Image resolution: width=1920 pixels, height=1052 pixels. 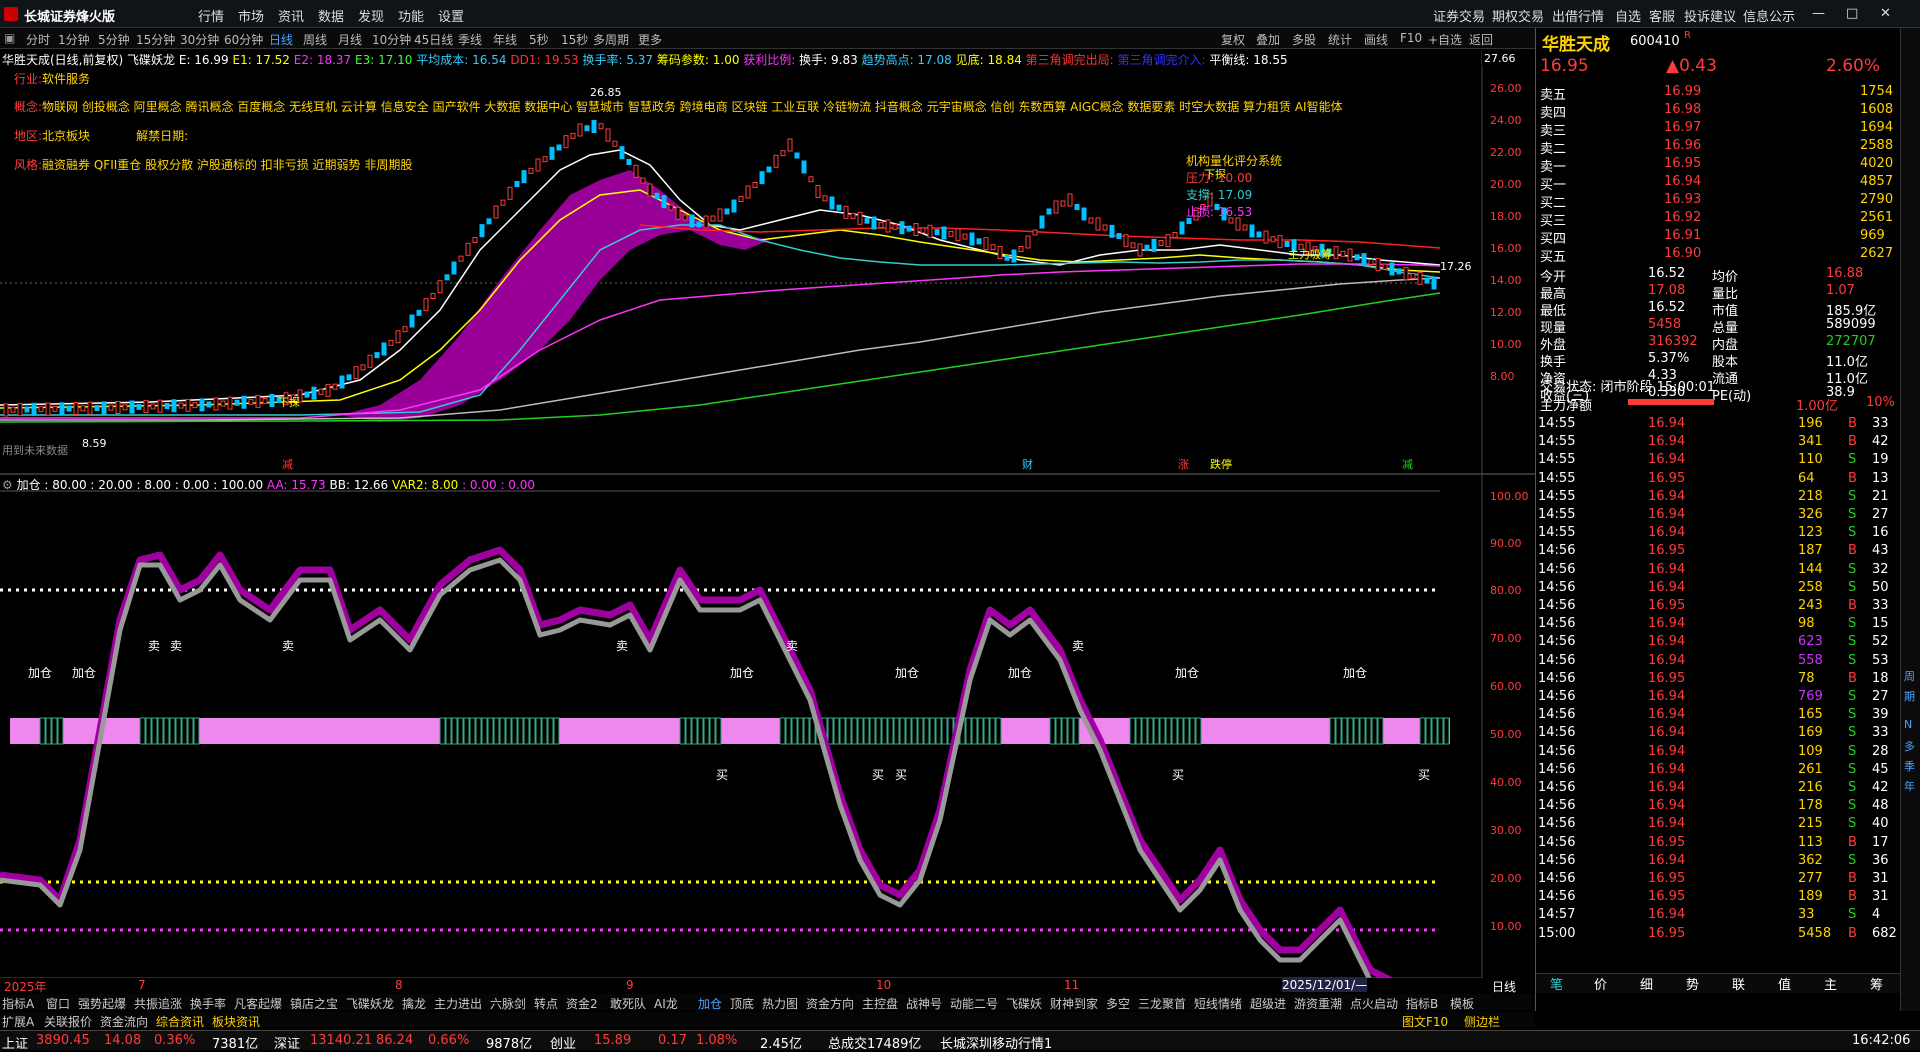 I want to click on period-tab: 多周期, so click(x=611, y=39).